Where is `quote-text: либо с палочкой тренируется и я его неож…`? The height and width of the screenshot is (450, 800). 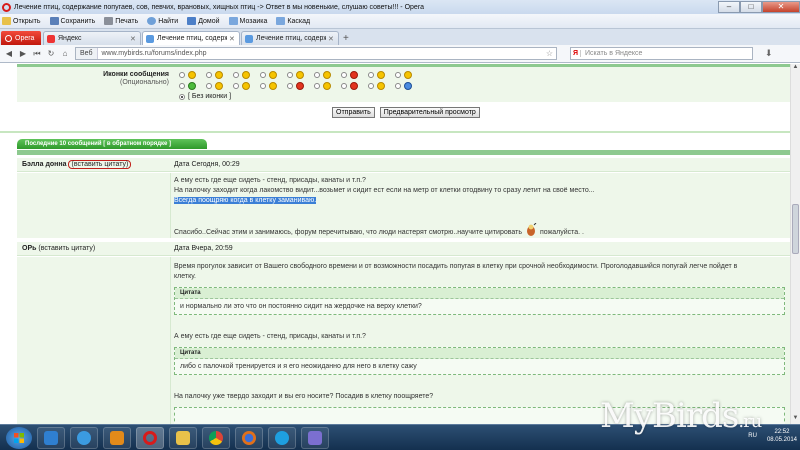
quote-text: либо с палочкой тренируется и я его неож… is located at coordinates (298, 366).